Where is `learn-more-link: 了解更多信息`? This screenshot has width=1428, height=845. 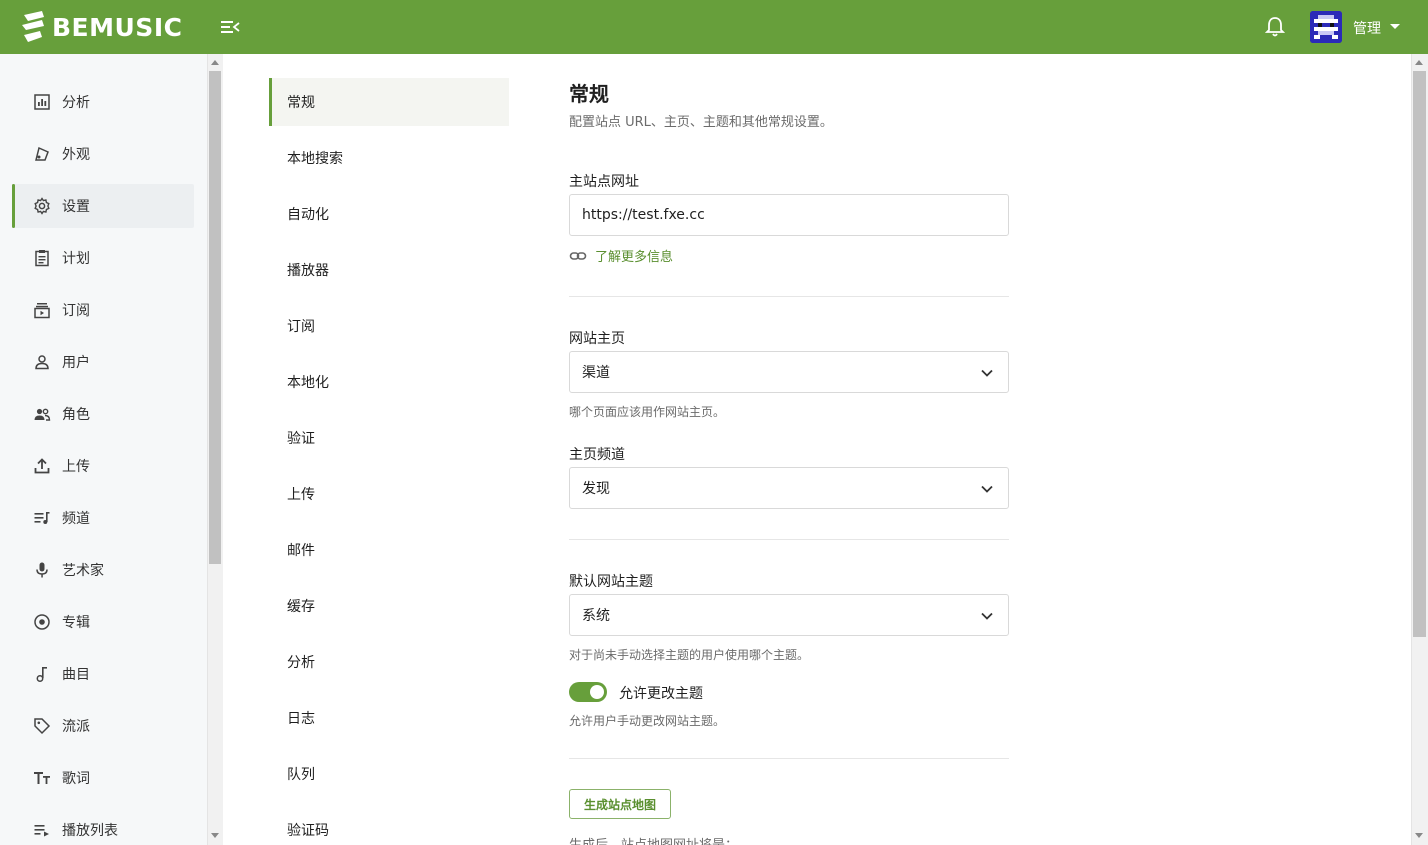
learn-more-link: 了解更多信息 is located at coordinates (621, 255).